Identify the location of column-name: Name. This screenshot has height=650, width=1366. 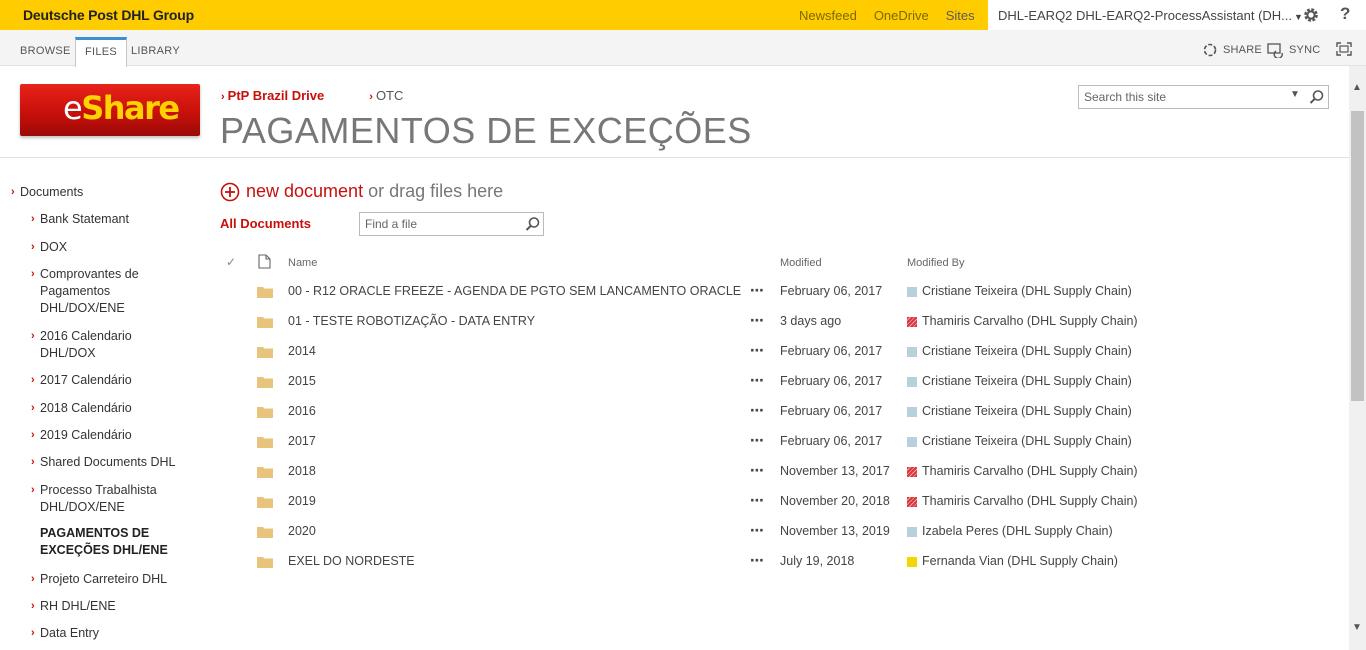
(302, 263).